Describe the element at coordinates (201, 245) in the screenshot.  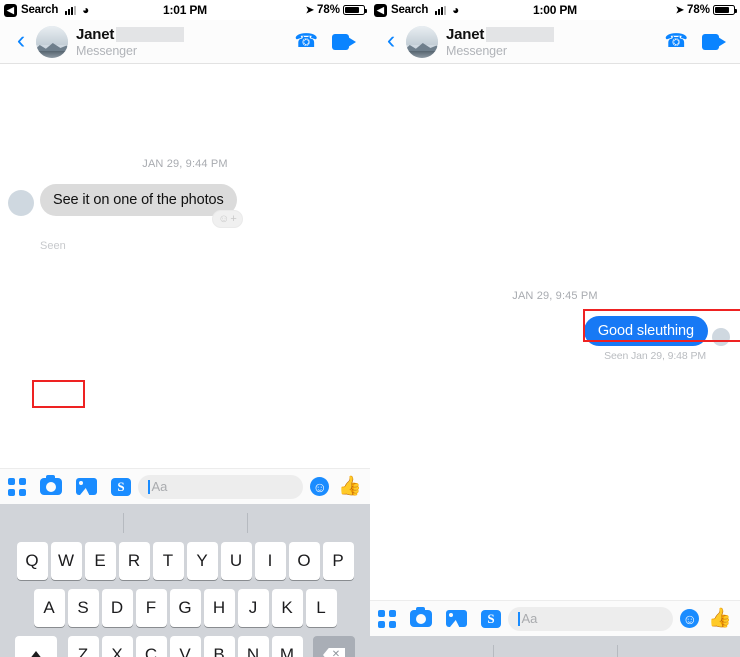
I see `read-receipt-left: Seen` at that location.